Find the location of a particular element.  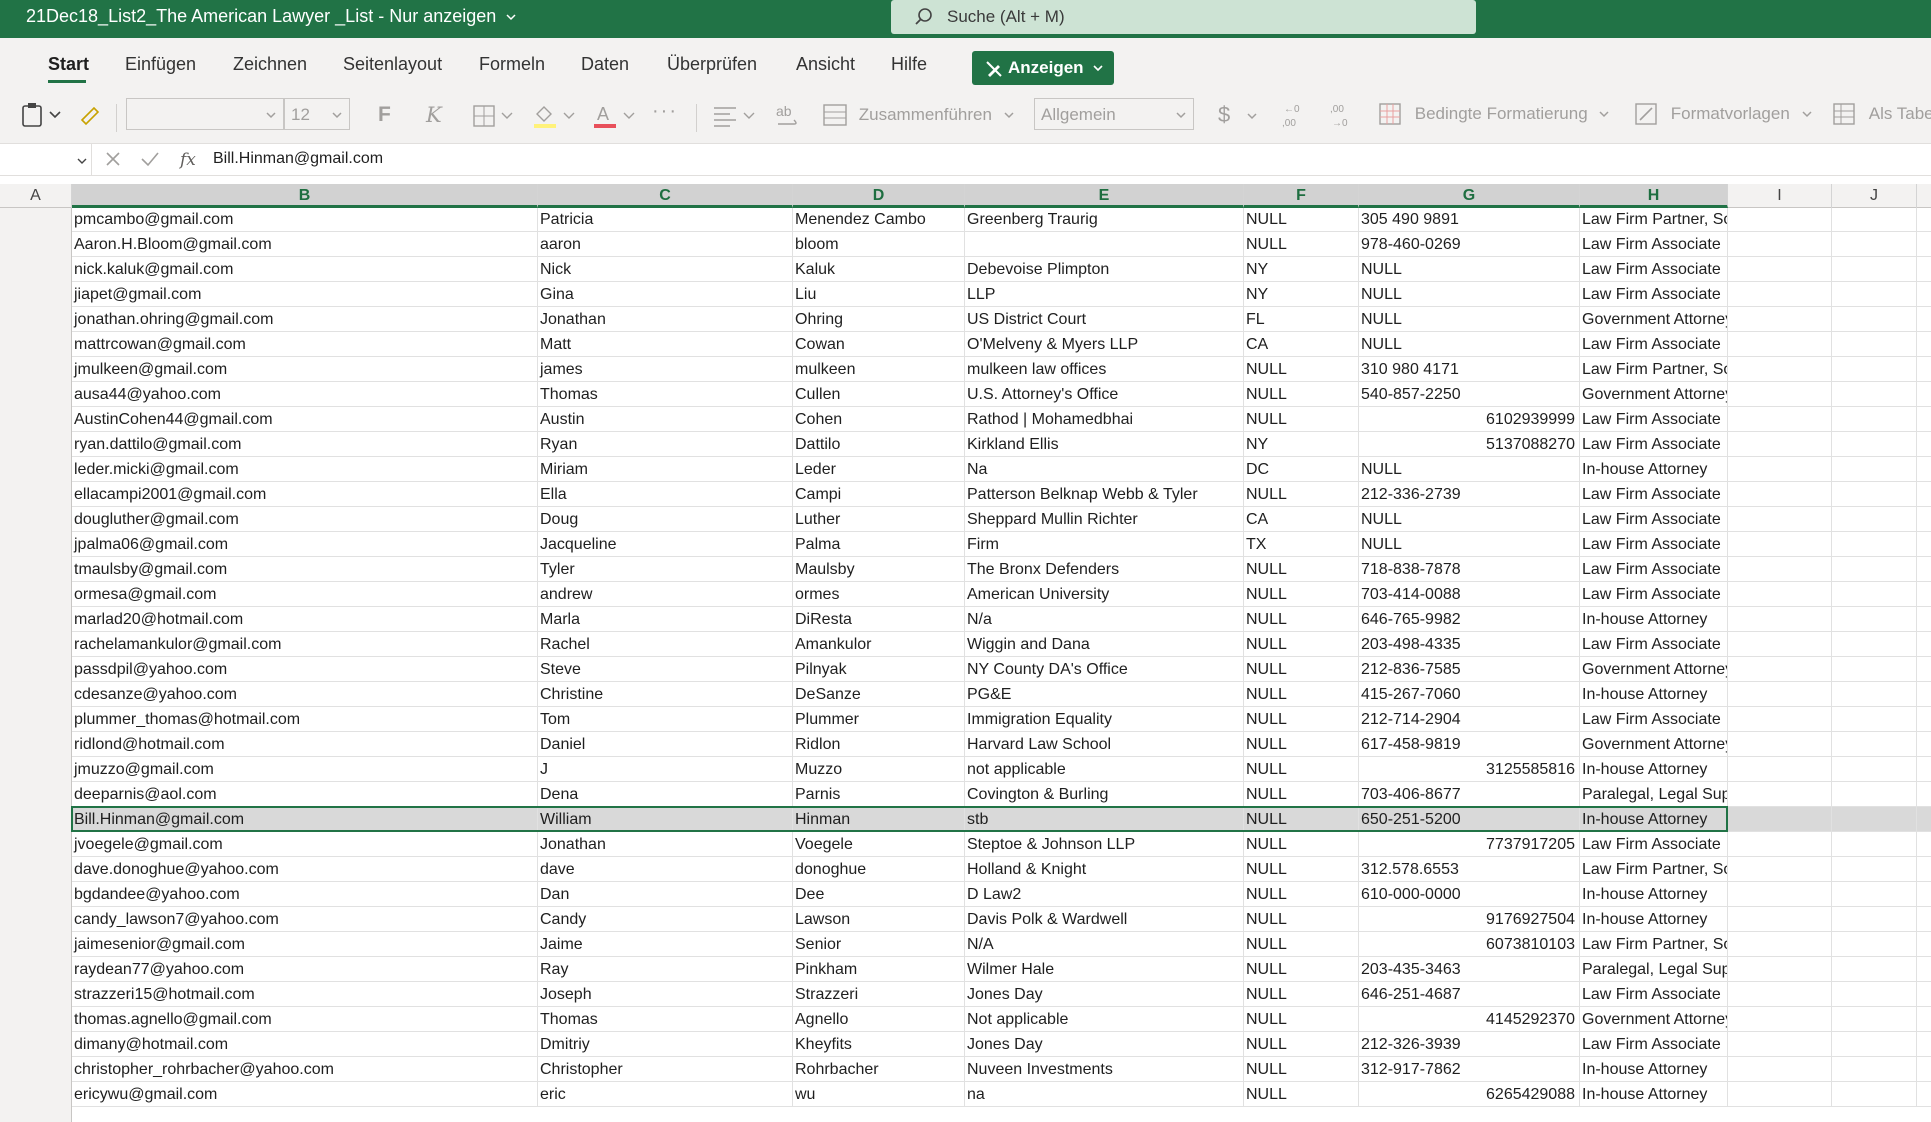

search-box: Suche (Alt + M) is located at coordinates (1183, 17).